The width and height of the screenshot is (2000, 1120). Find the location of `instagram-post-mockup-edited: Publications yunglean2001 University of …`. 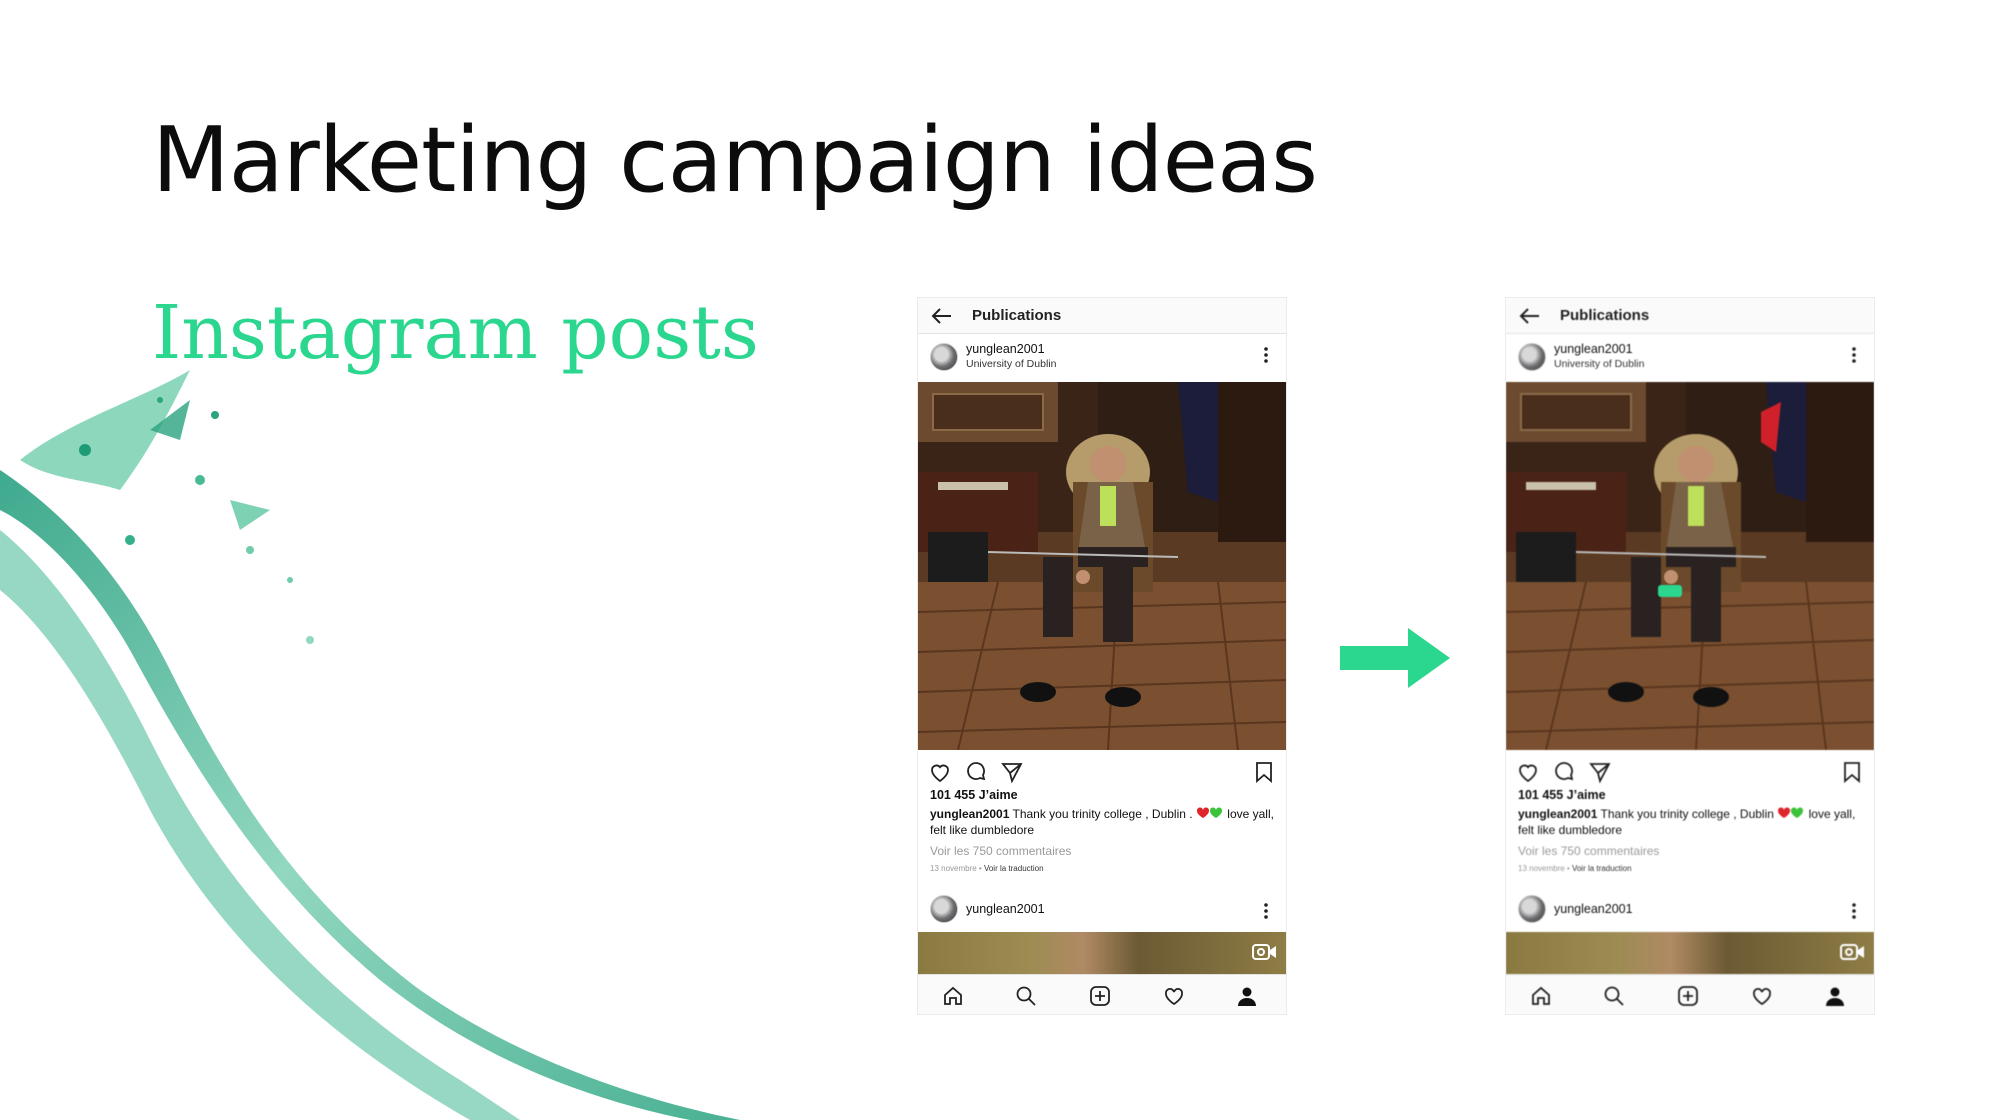

instagram-post-mockup-edited: Publications yunglean2001 University of … is located at coordinates (1690, 656).